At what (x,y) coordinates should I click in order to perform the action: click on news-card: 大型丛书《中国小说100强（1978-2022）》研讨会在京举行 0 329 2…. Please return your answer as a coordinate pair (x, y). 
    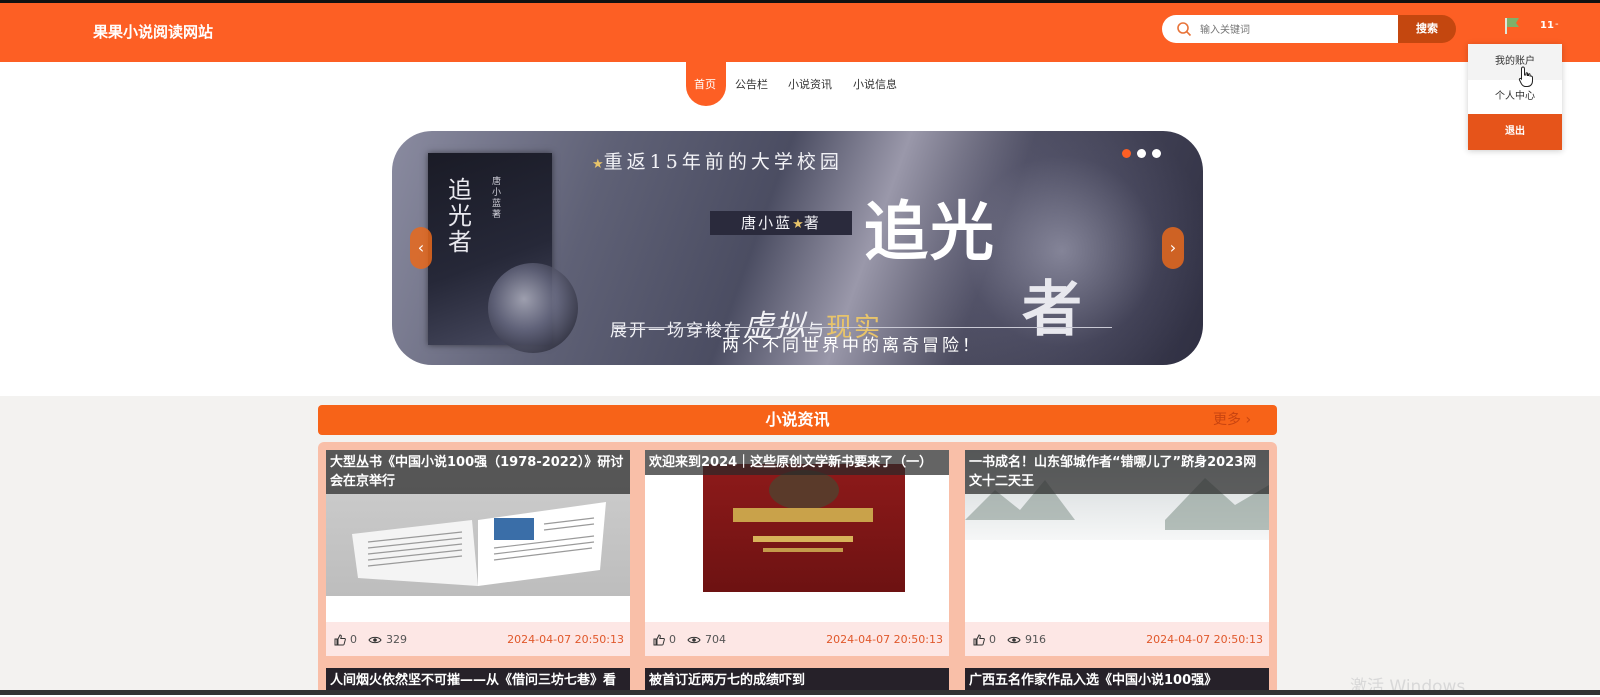
    Looking at the image, I should click on (478, 553).